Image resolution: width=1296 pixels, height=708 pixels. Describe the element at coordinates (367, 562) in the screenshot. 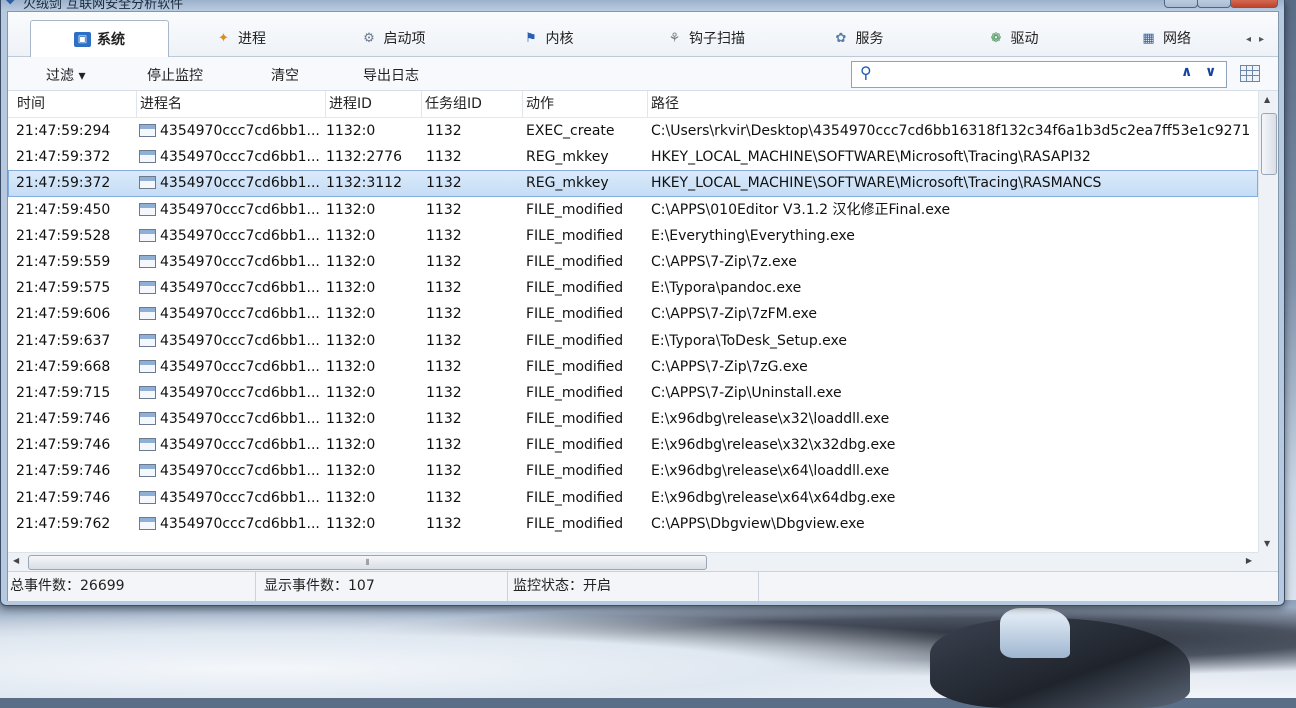

I see `horizontal-scroll-thumb: ⦀` at that location.